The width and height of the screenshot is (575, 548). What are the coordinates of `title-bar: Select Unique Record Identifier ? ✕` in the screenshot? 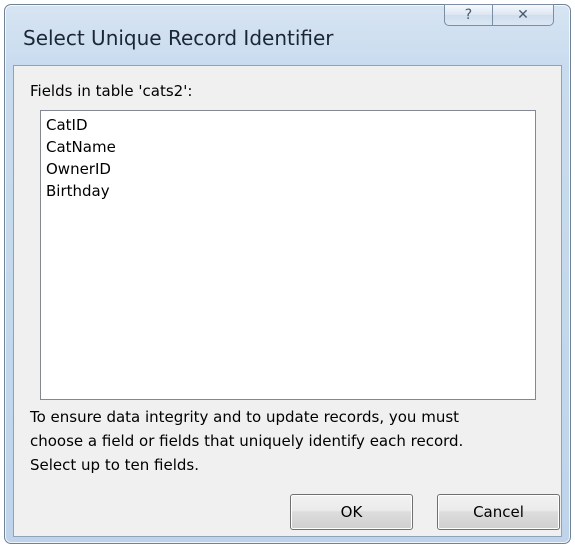 It's located at (287, 34).